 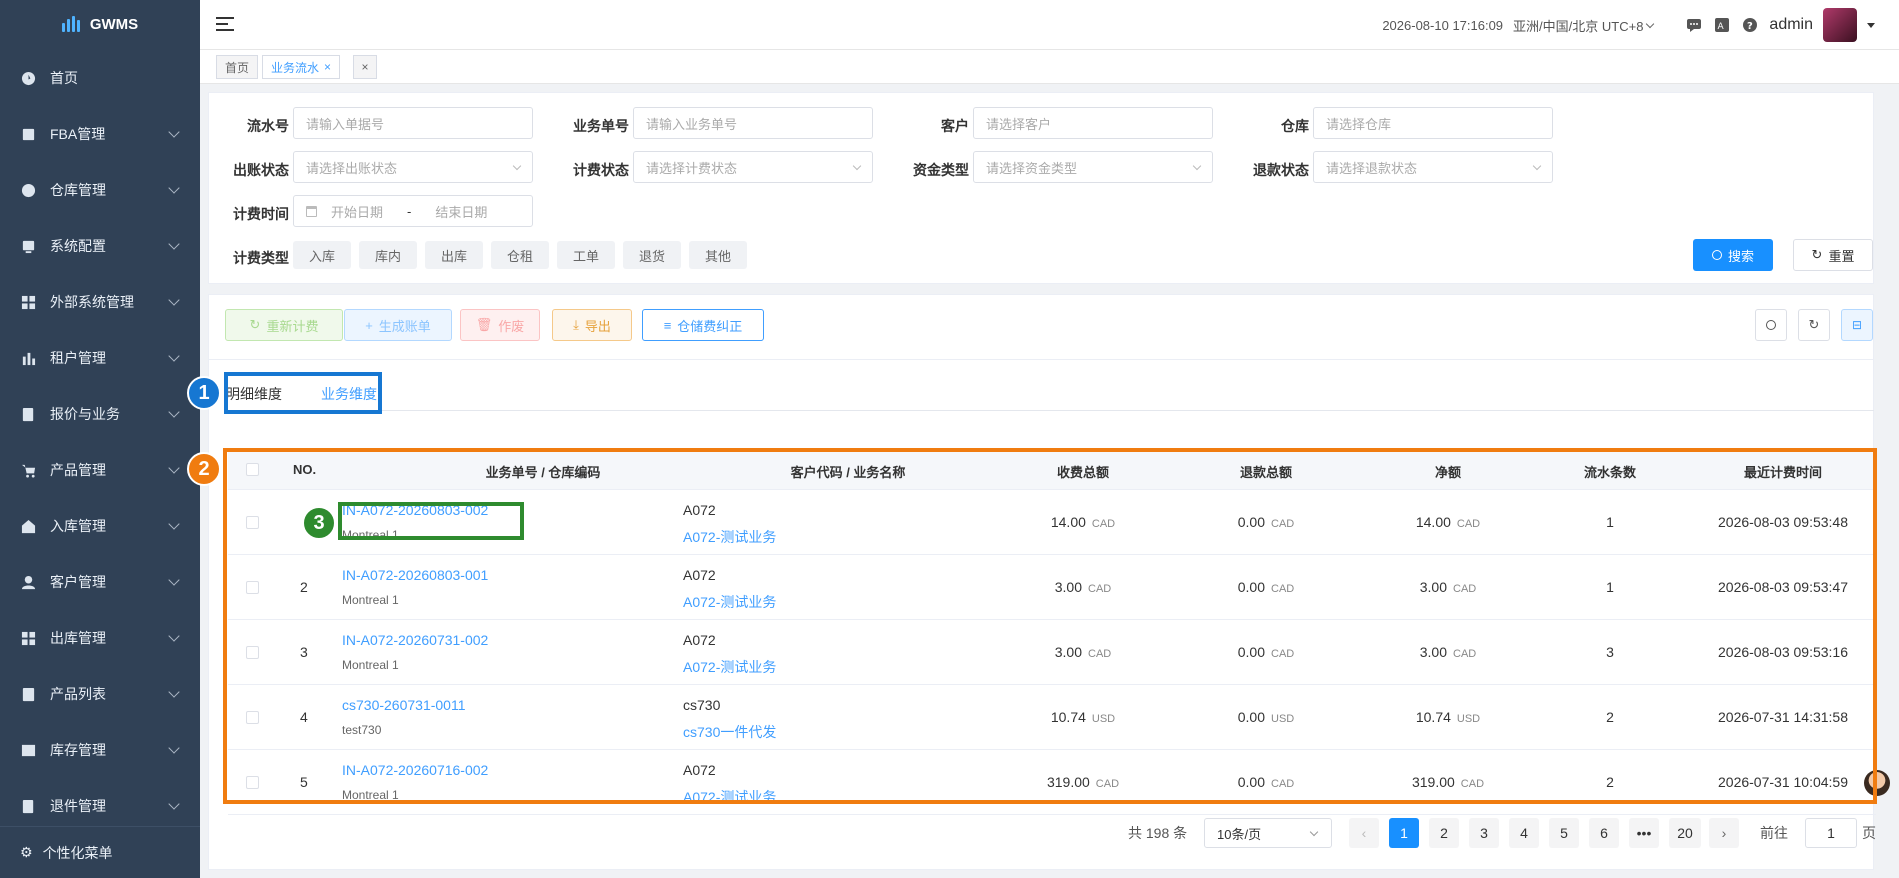 What do you see at coordinates (1833, 255) in the screenshot?
I see `reset-button: ↻ 重置` at bounding box center [1833, 255].